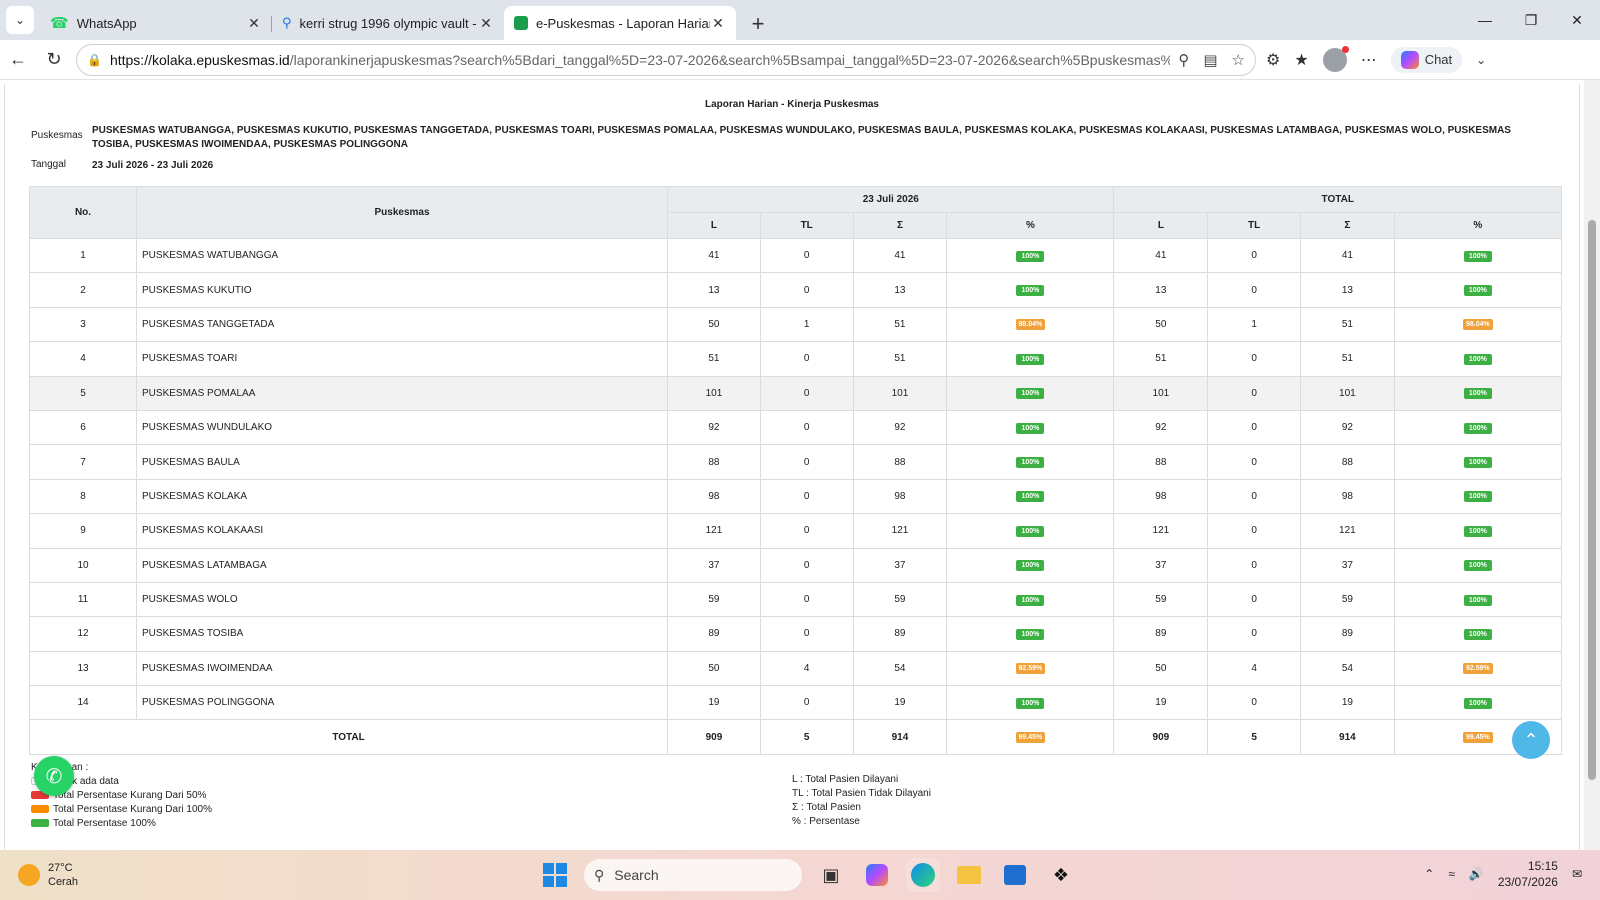 The image size is (1600, 900). I want to click on row-sum: 41, so click(900, 255).